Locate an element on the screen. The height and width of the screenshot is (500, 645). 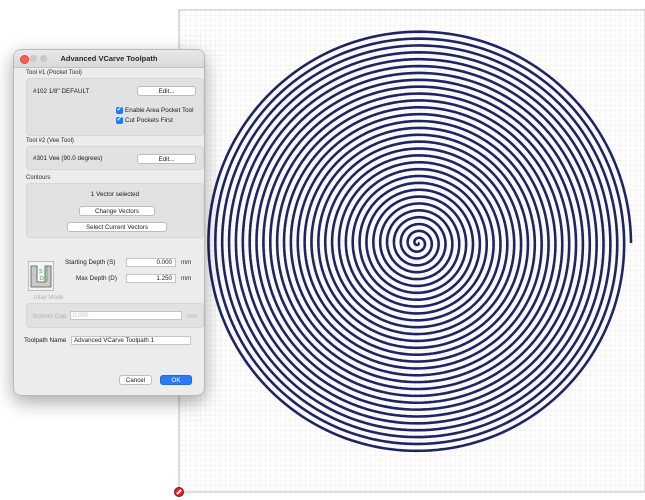
tool2-section-label: Tool #2 (Vee Tool) is located at coordinates (50, 141).